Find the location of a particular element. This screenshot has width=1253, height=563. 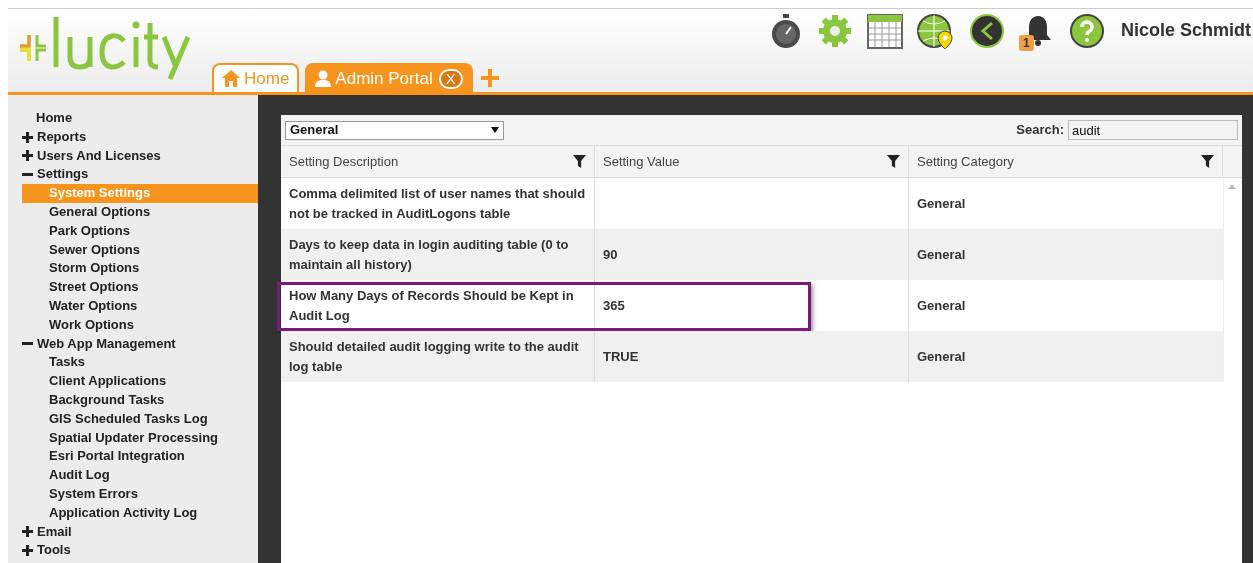

user-name: Nicole Schmidt is located at coordinates (1185, 30).